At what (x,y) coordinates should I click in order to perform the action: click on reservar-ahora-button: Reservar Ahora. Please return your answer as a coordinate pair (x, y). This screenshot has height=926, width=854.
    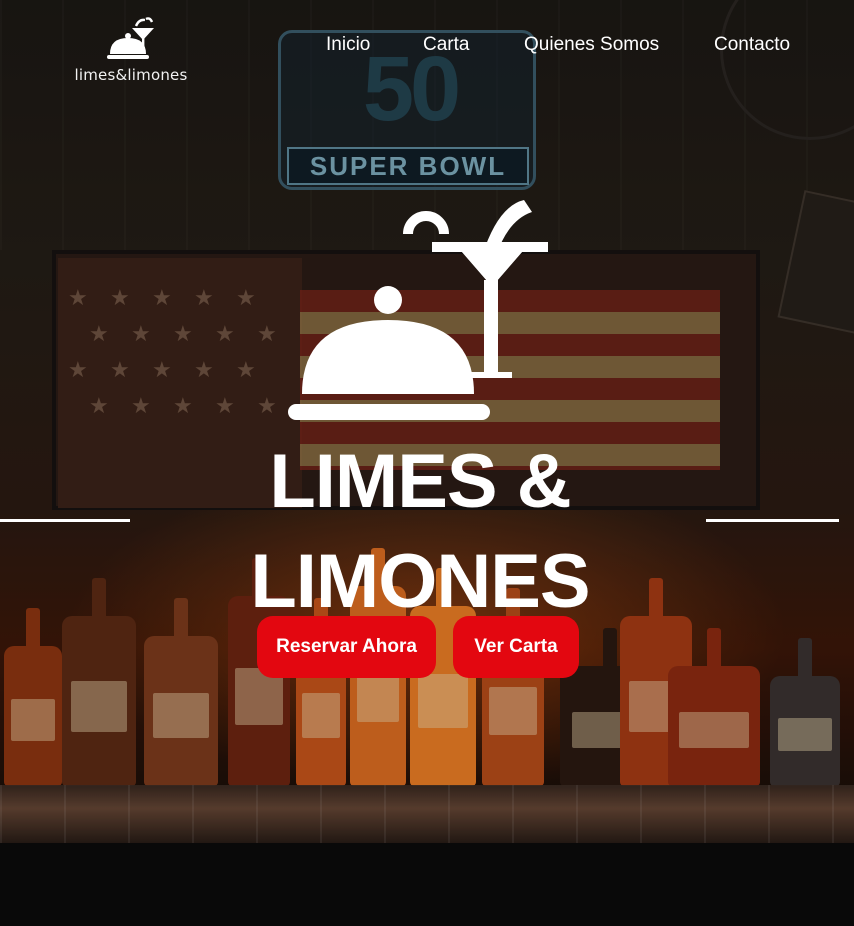
    Looking at the image, I should click on (346, 647).